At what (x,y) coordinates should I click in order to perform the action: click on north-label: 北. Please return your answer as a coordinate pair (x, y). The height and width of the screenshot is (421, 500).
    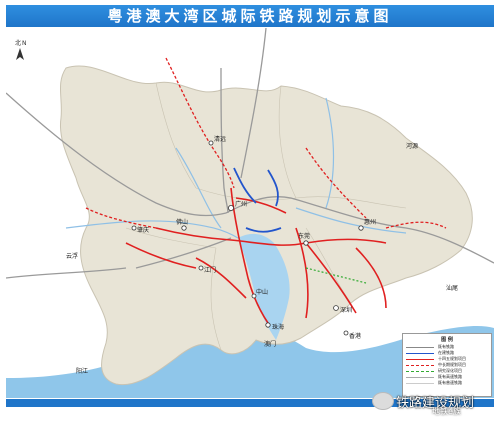
    Looking at the image, I should click on (18, 43).